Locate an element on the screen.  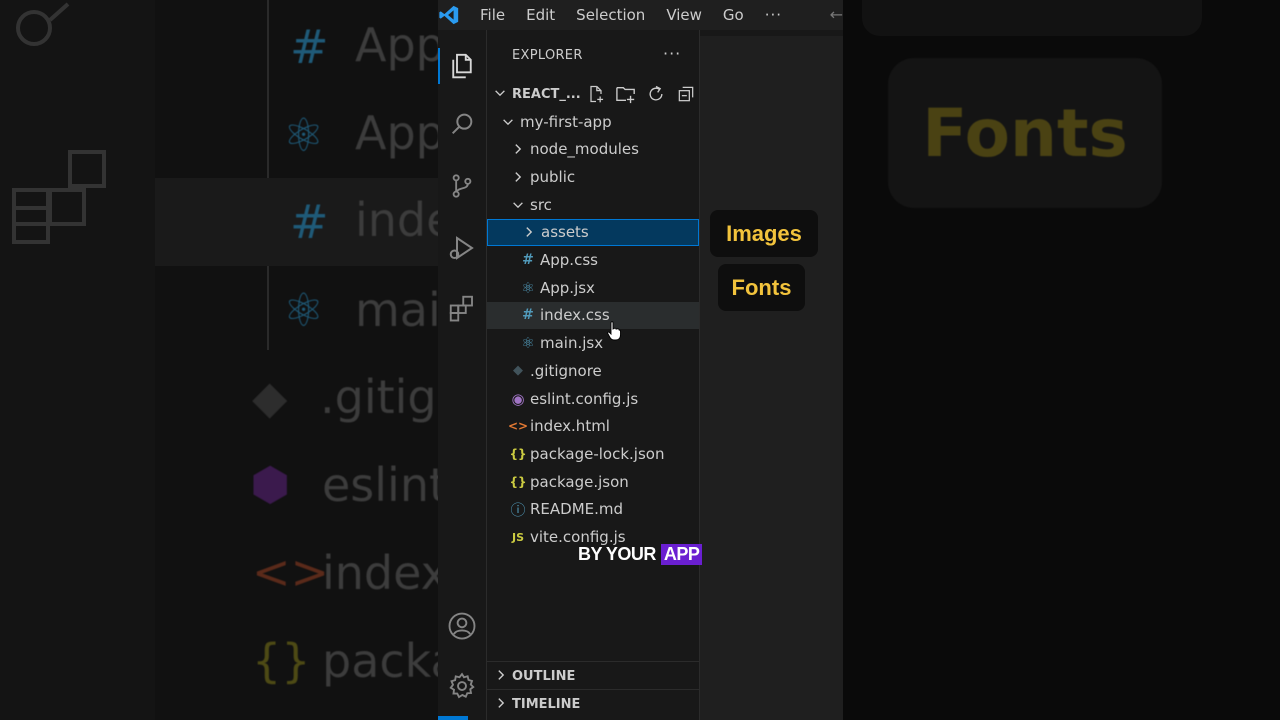
tree-item: ⚛ main.jsx is located at coordinates (593, 343).